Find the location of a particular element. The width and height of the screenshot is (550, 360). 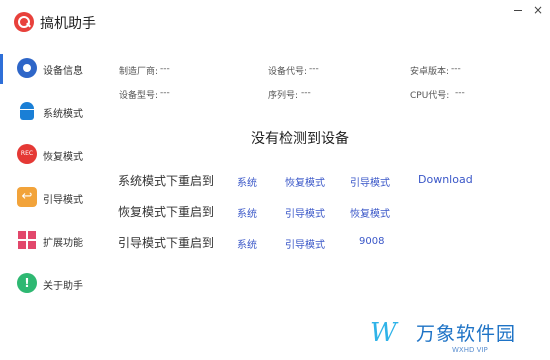

sidebar-item-label: 扩展功能 is located at coordinates (63, 243).